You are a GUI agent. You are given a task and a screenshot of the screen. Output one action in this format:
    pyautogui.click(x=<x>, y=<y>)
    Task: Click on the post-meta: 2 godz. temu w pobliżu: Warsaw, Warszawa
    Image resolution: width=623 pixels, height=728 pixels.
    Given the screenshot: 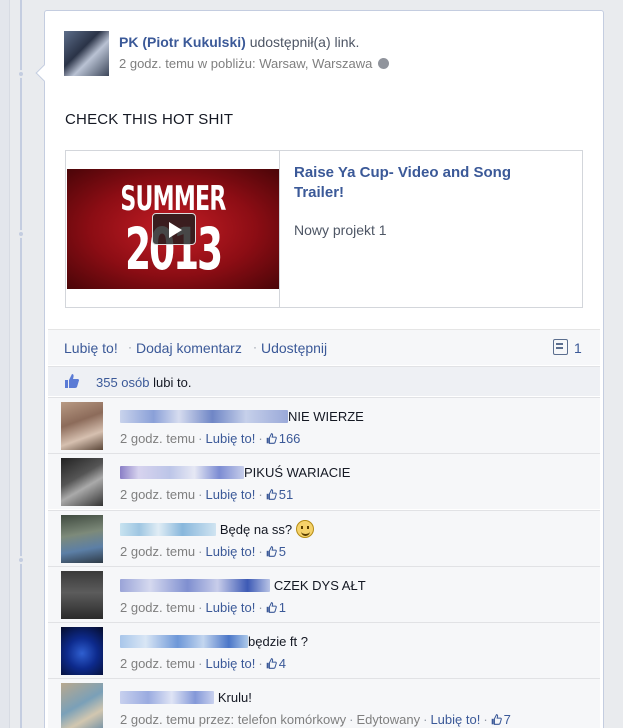 What is the action you would take?
    pyautogui.click(x=329, y=63)
    